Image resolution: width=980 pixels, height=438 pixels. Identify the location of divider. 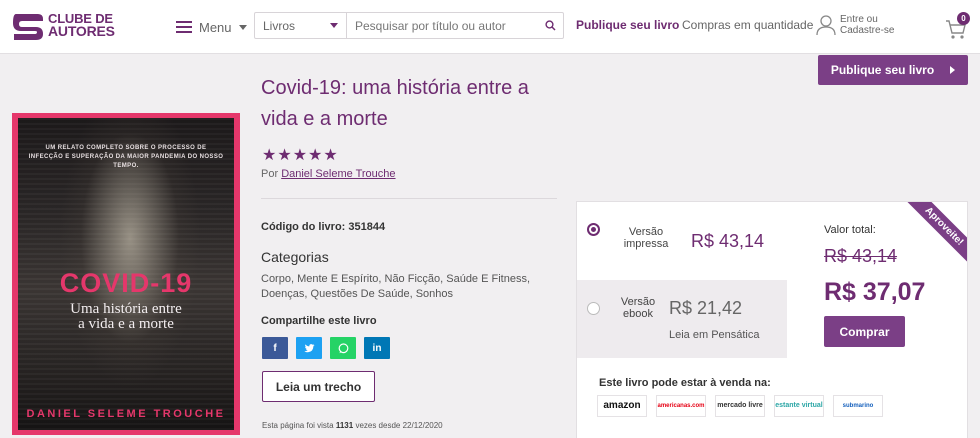
(409, 198).